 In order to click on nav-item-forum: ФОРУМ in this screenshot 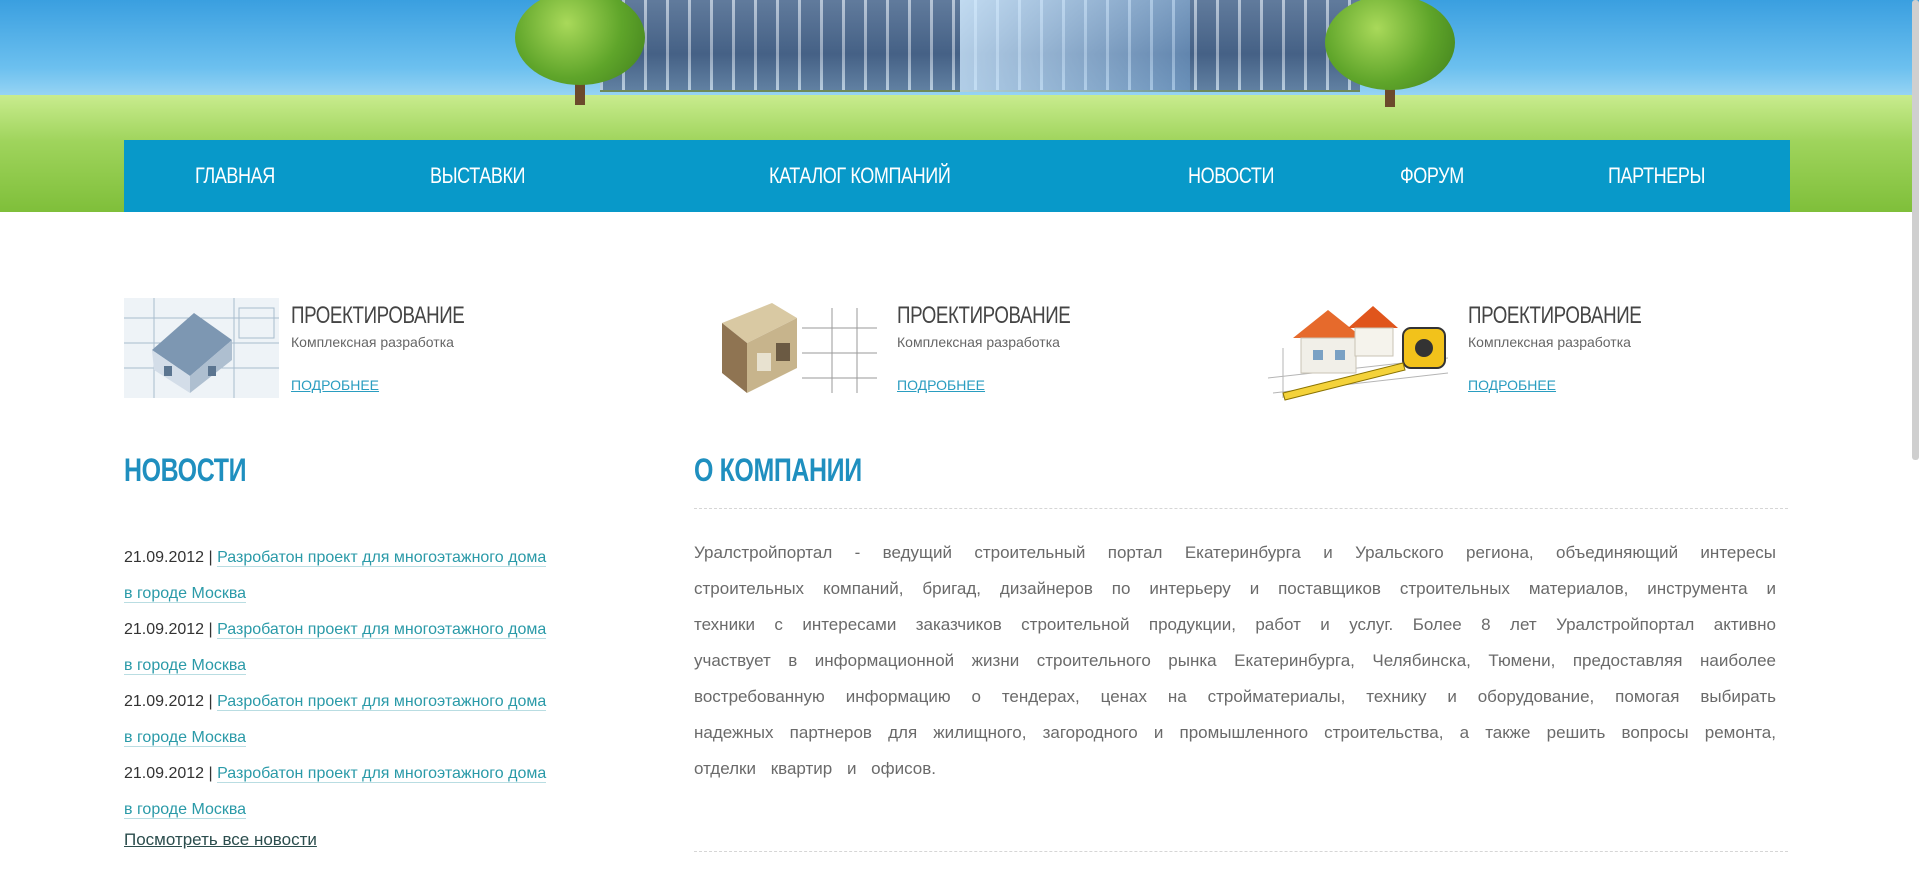, I will do `click(1432, 176)`.